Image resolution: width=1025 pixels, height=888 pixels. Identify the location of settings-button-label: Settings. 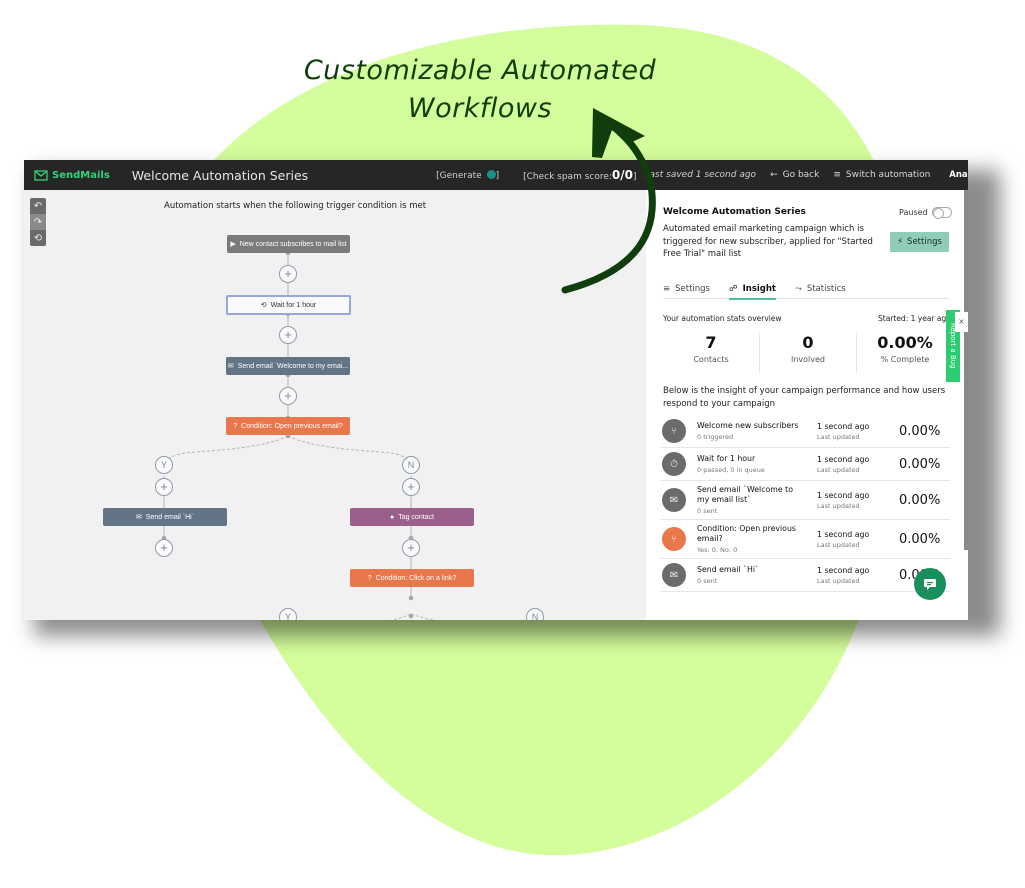
(924, 242).